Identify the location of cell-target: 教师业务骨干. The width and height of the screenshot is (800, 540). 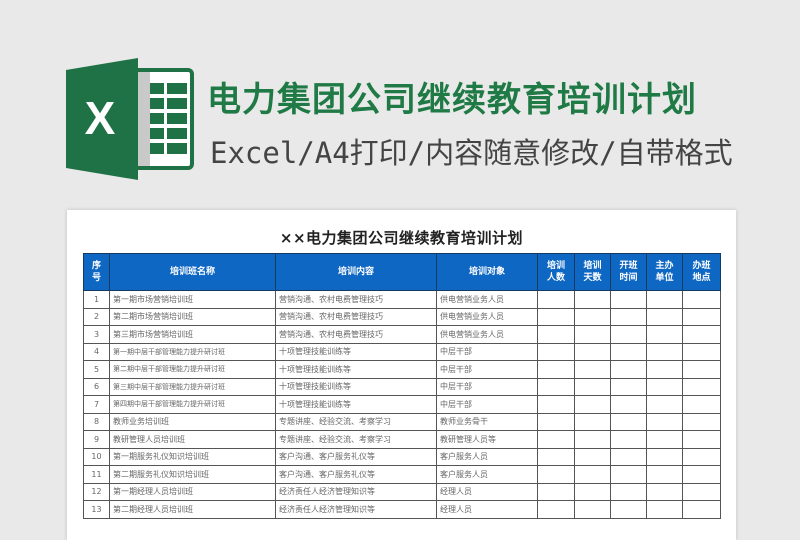
(487, 421).